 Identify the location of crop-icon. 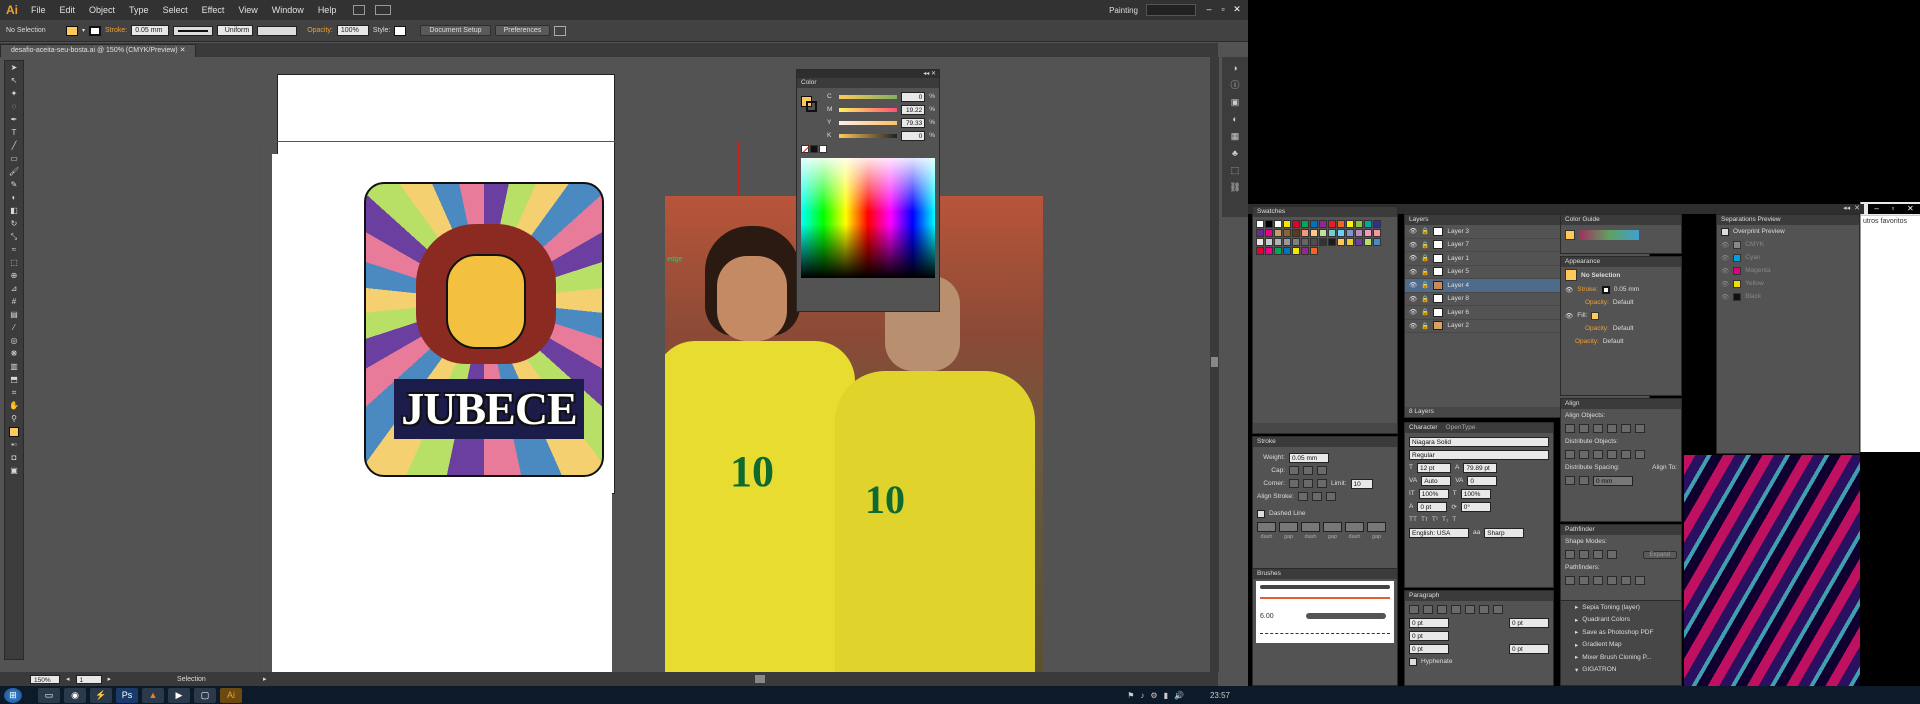
(1612, 580).